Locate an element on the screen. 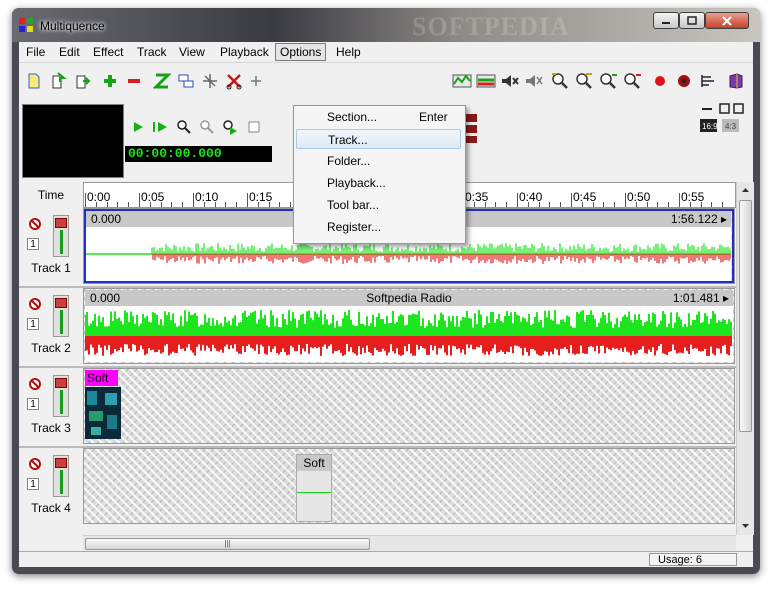 This screenshot has width=781, height=590. zoom-reset-button is located at coordinates (632, 81).